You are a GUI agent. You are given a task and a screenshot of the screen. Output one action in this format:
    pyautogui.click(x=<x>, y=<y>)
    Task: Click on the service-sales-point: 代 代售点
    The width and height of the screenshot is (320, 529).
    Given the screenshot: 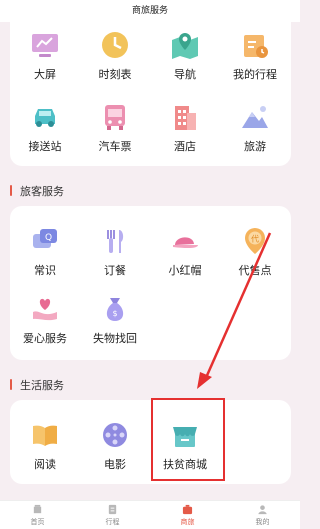 What is the action you would take?
    pyautogui.click(x=255, y=252)
    